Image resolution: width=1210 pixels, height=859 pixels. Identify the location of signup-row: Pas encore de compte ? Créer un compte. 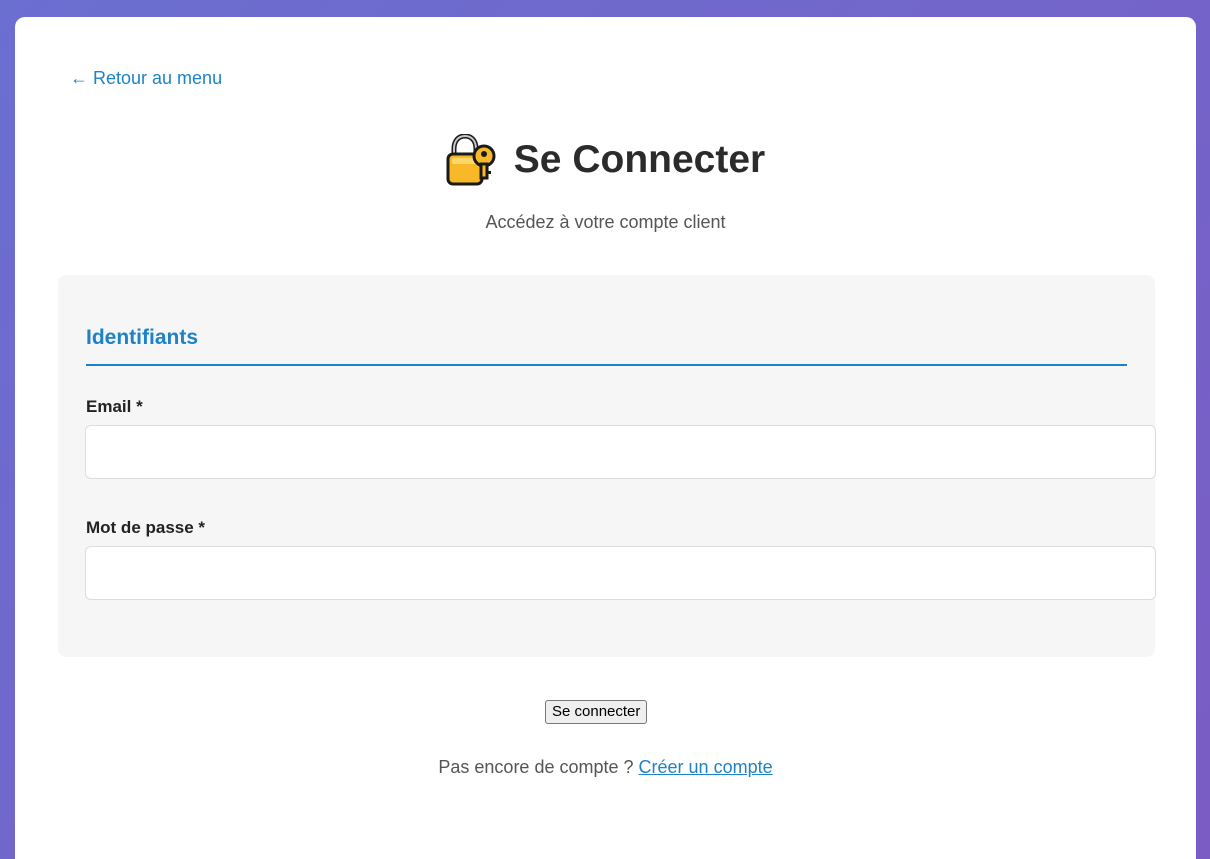
(605, 767).